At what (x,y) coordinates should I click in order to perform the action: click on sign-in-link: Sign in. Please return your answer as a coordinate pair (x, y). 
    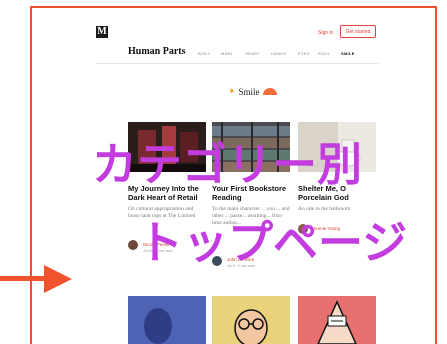
    Looking at the image, I should click on (325, 33).